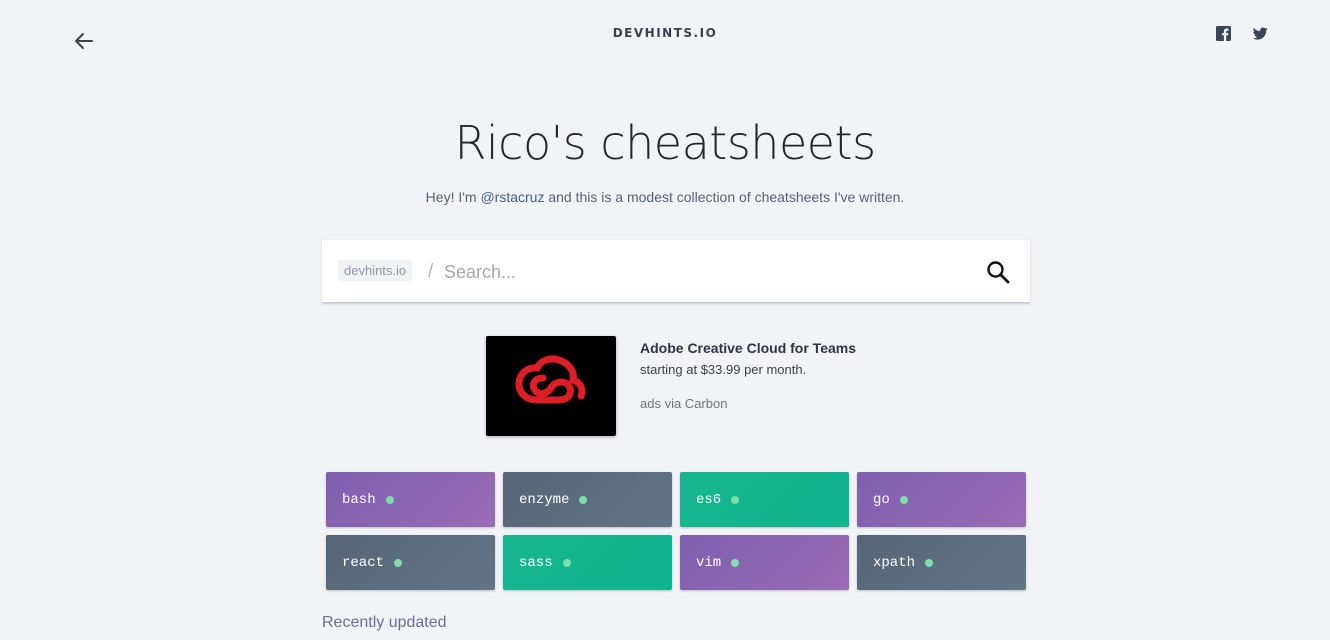  Describe the element at coordinates (723, 369) in the screenshot. I see `ad-description: starting at $33.99 per month.` at that location.